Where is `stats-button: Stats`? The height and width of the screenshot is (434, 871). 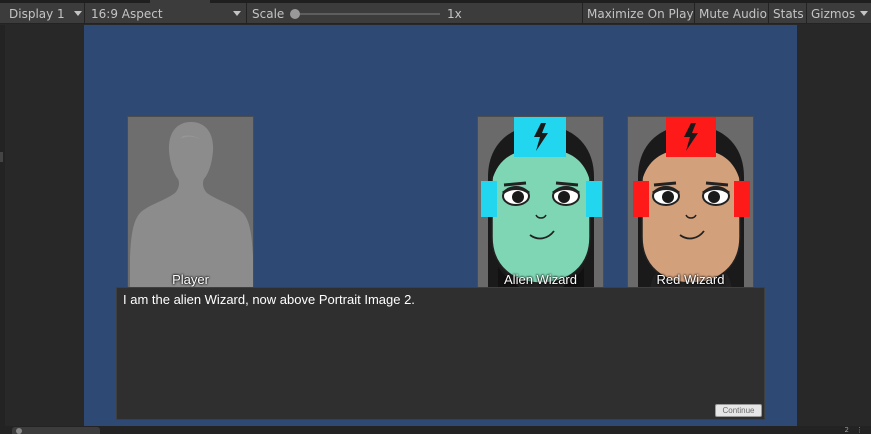
stats-button: Stats is located at coordinates (788, 13).